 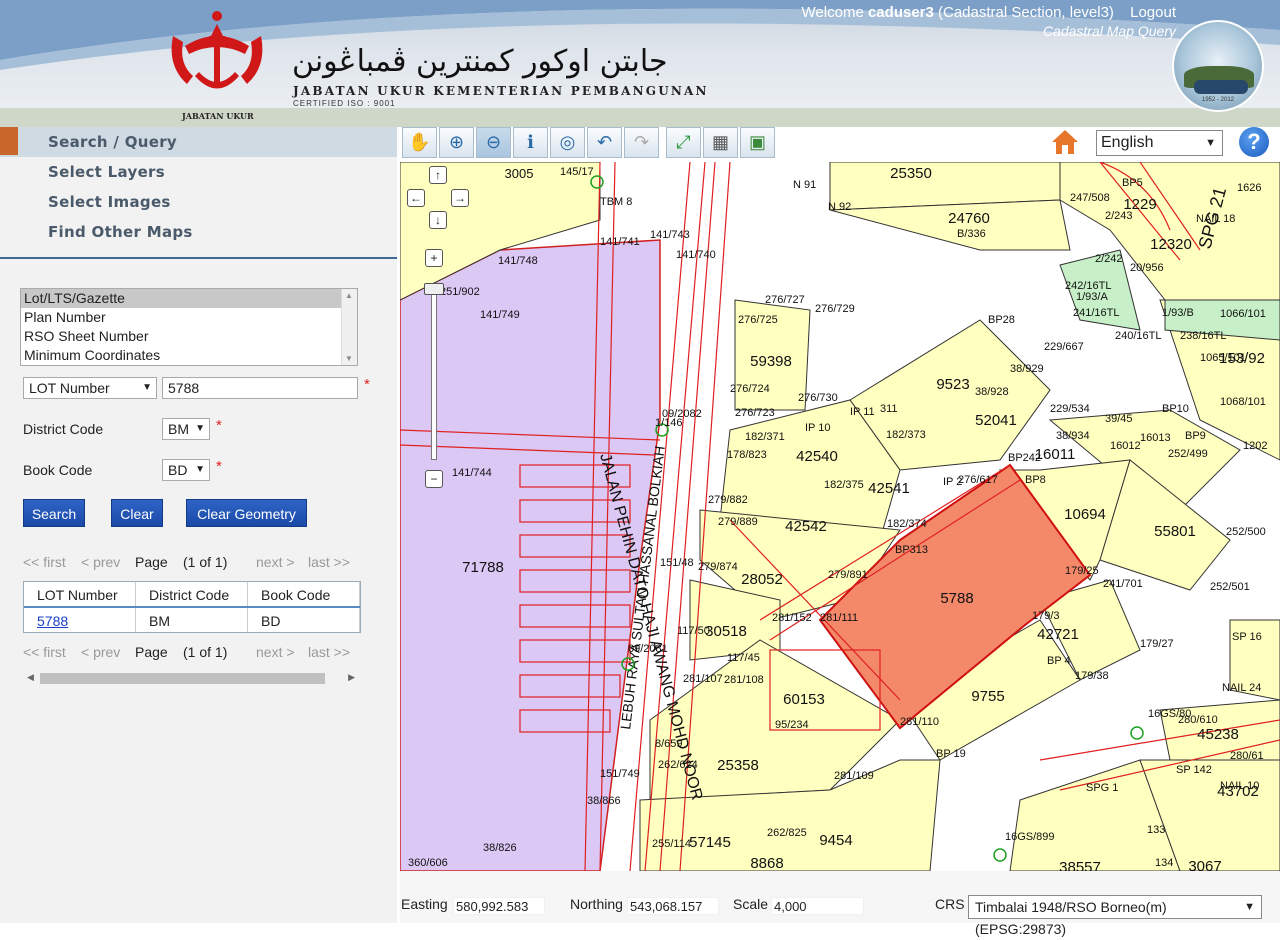 What do you see at coordinates (189, 298) in the screenshot?
I see `query-type-option: Lot/LTS/Gazette` at bounding box center [189, 298].